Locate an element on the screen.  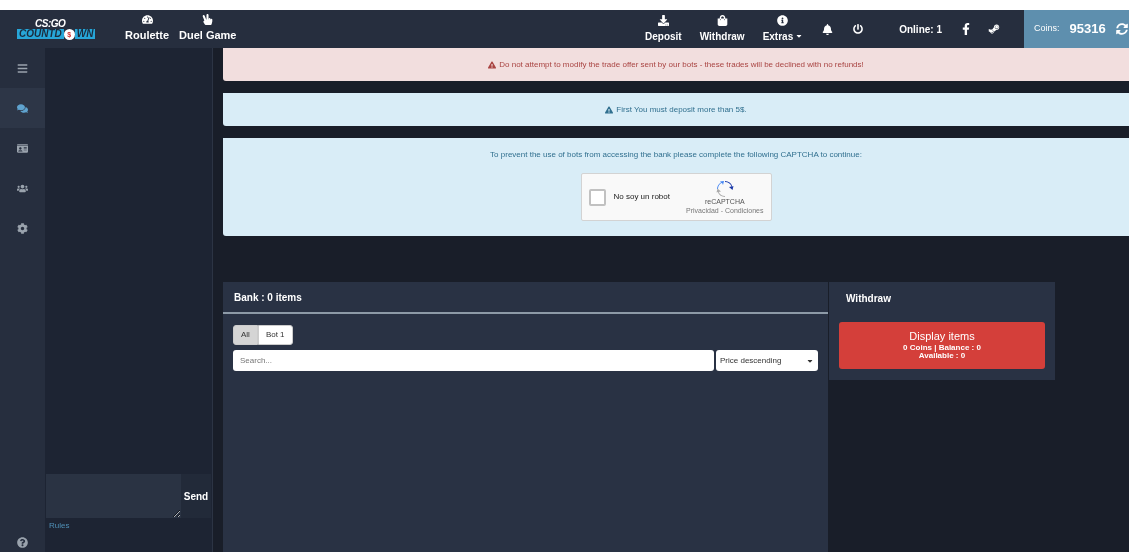
users-icon is located at coordinates (22, 188).